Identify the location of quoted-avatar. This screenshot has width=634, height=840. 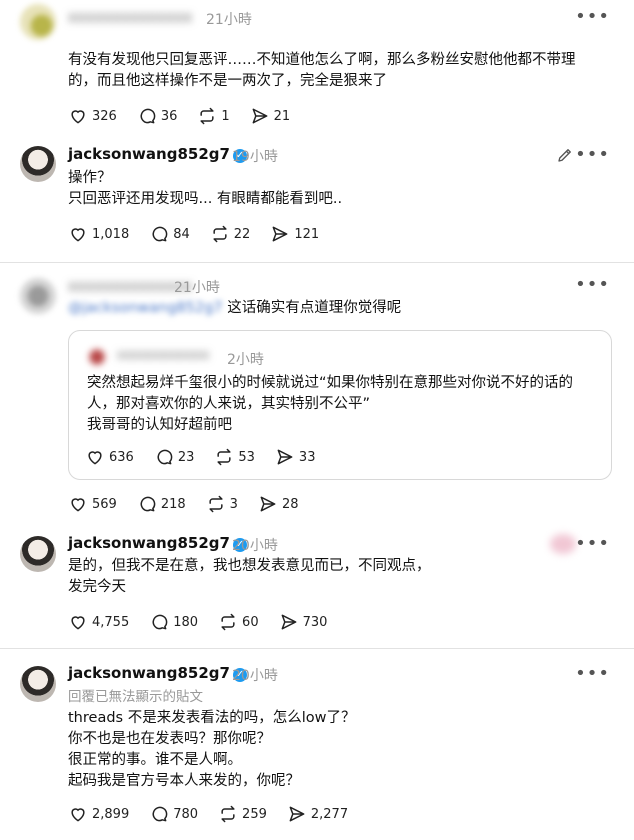
(97, 357).